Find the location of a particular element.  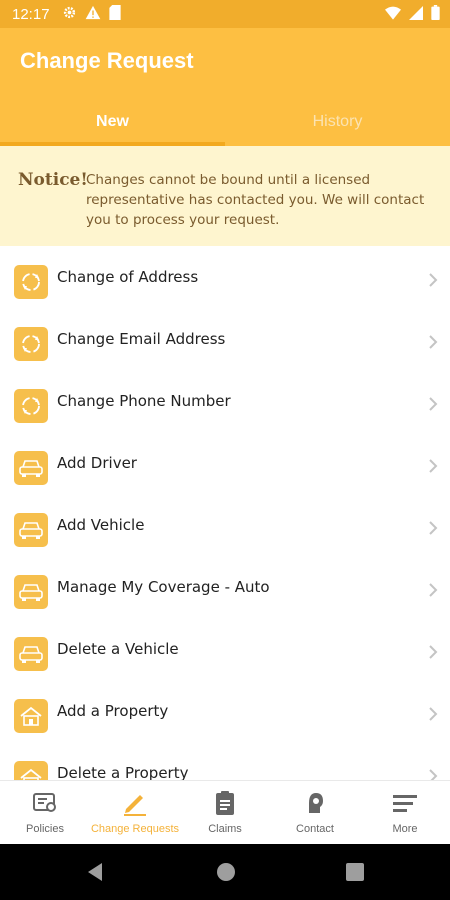

warning-icon is located at coordinates (93, 14).